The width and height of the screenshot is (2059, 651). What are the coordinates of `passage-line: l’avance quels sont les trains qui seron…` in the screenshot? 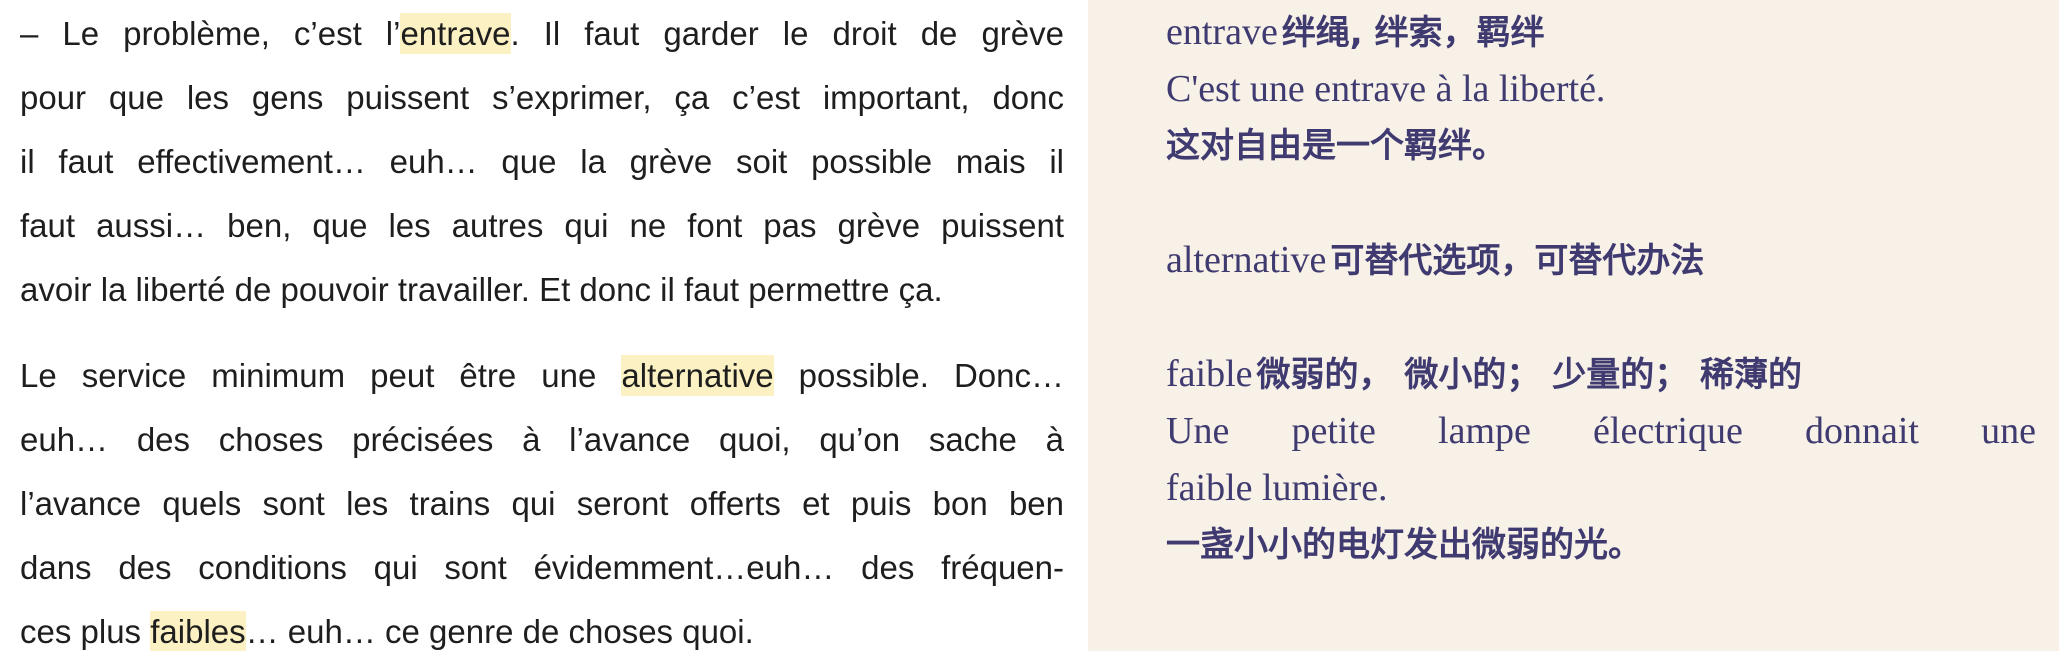 It's located at (542, 503).